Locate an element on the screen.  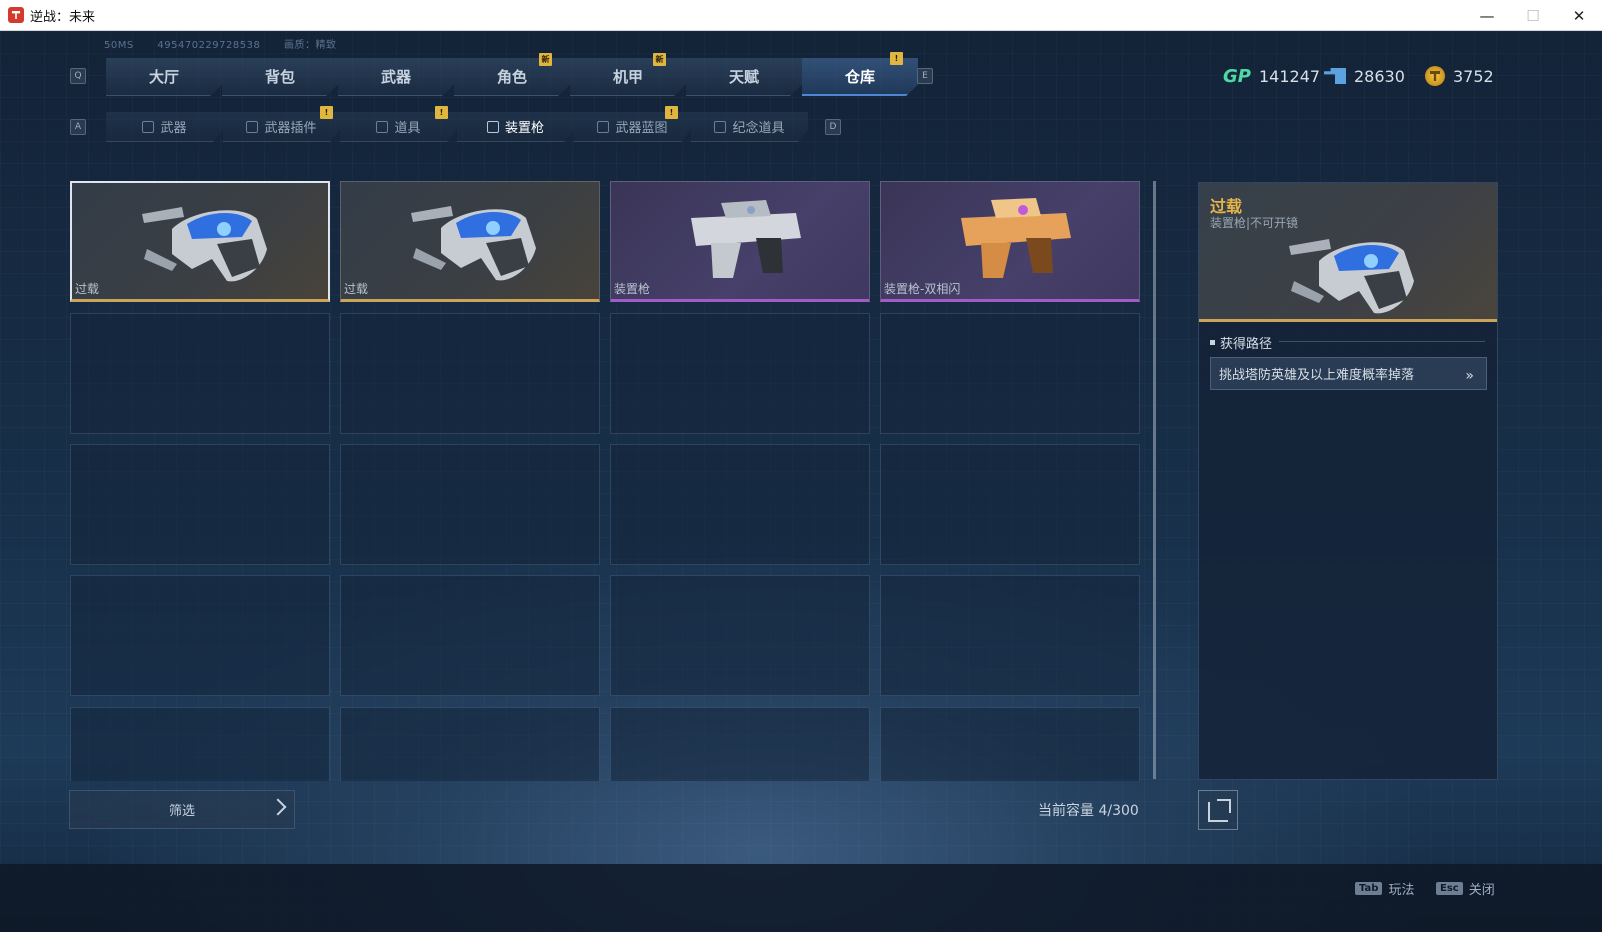
filter-button: 筛选 is located at coordinates (182, 809).